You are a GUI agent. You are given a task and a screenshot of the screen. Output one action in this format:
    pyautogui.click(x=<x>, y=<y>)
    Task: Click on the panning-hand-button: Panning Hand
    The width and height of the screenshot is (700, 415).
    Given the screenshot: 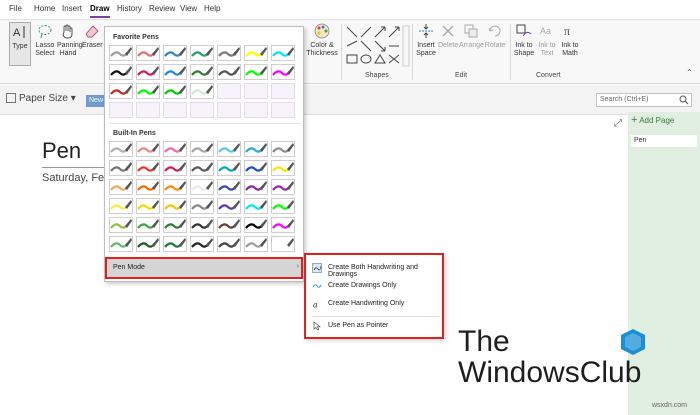 What is the action you would take?
    pyautogui.click(x=70, y=40)
    